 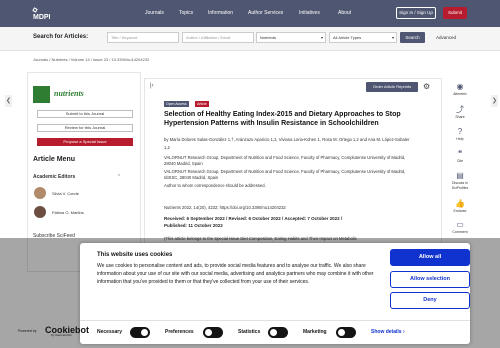 I want to click on mdpi-logo: MDPI, so click(x=43, y=14).